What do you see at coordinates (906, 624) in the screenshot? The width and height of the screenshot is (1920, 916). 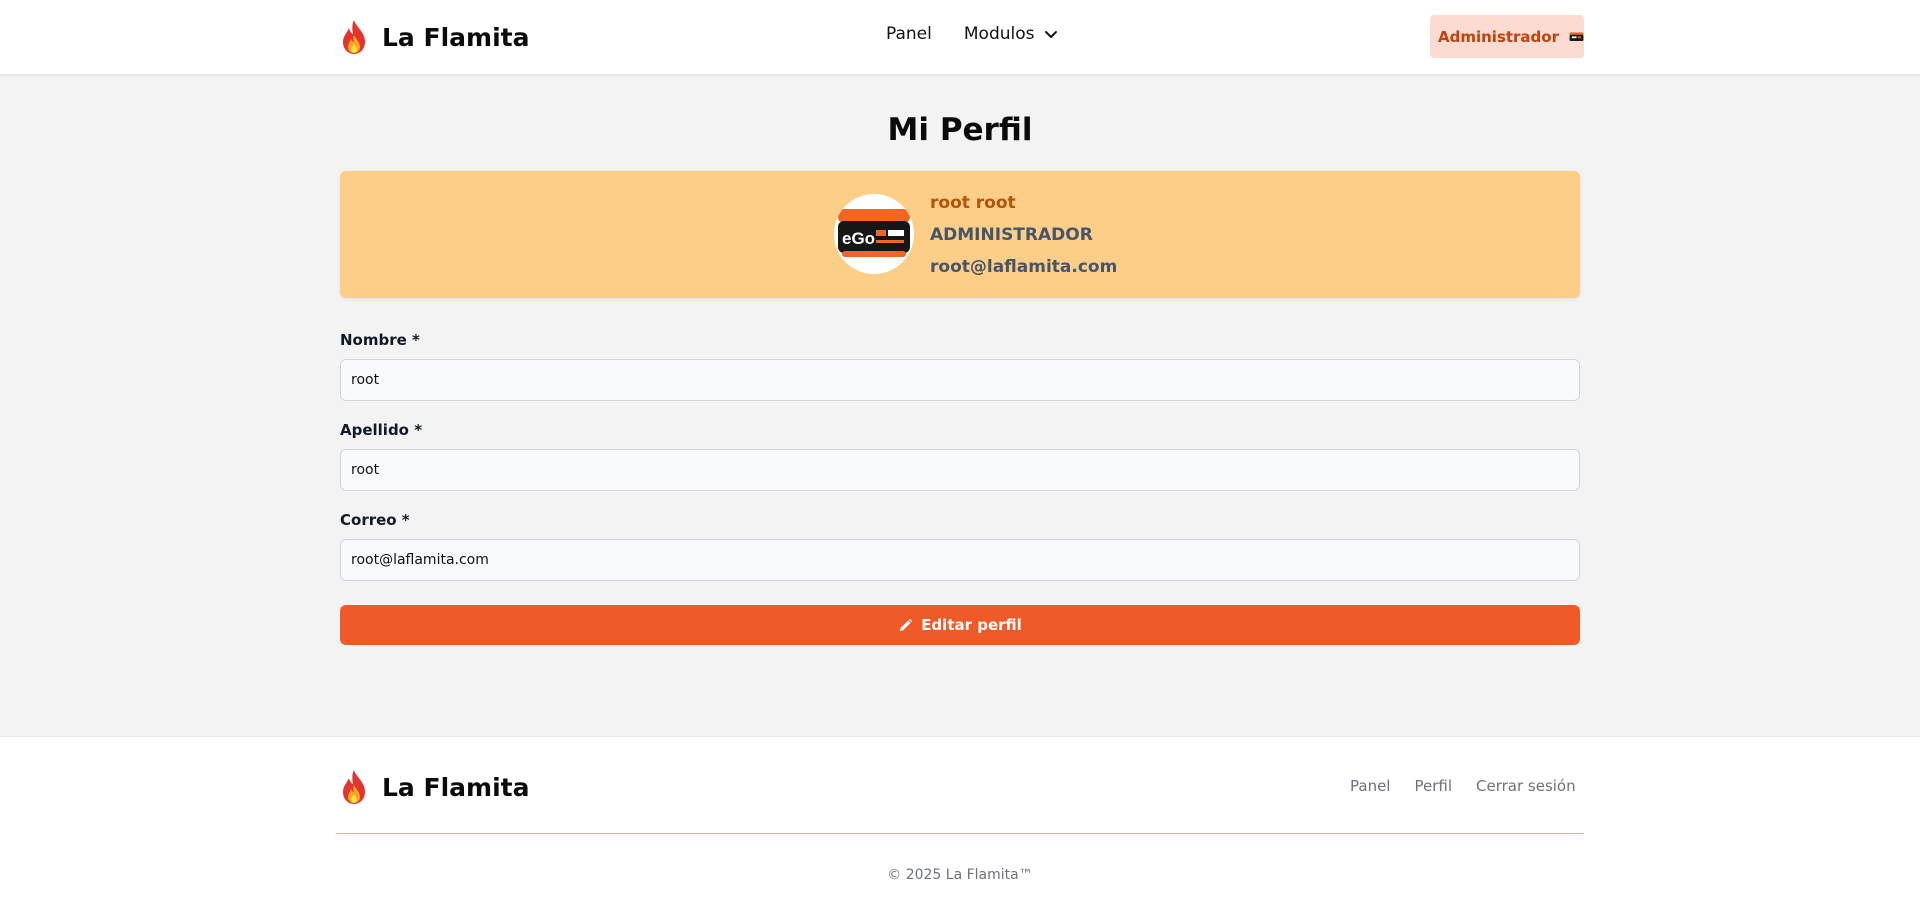 I see `pencil-icon` at bounding box center [906, 624].